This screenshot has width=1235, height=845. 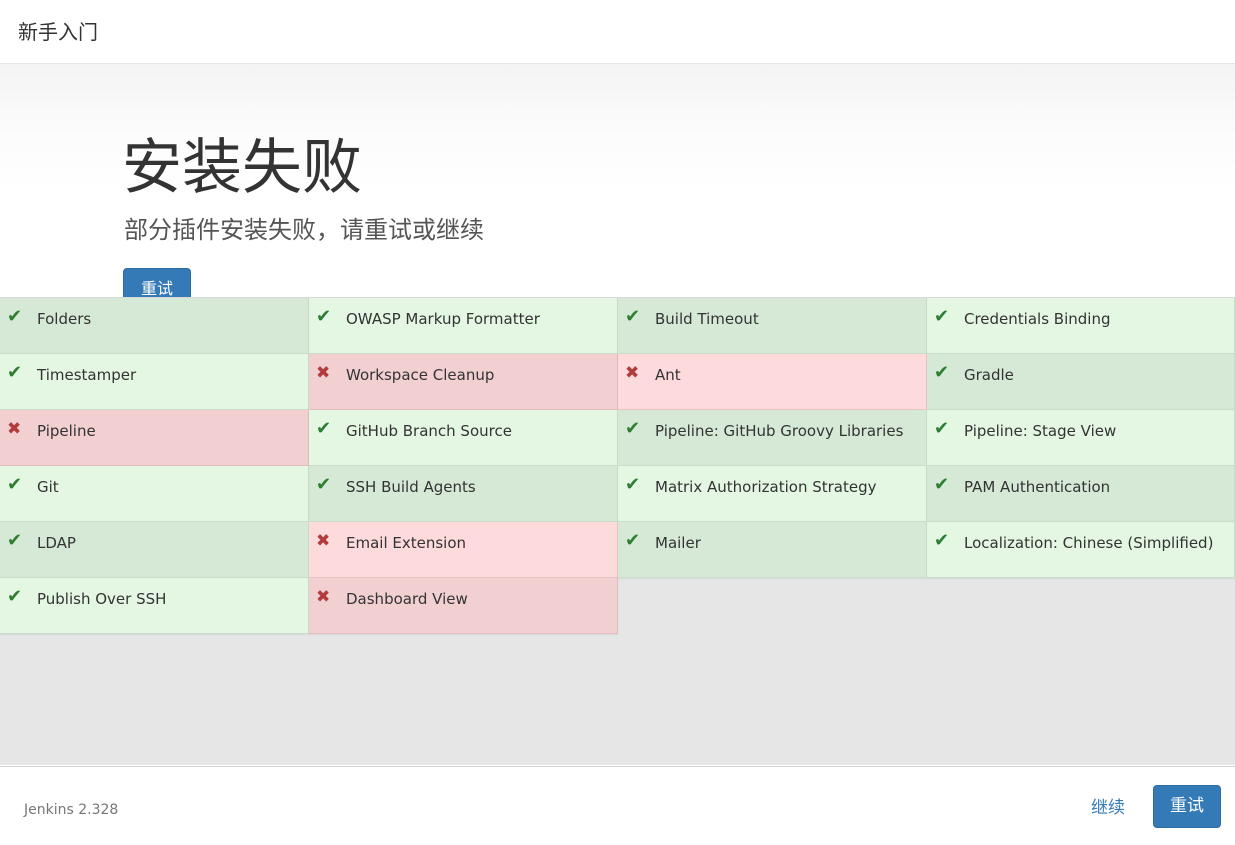 What do you see at coordinates (766, 487) in the screenshot?
I see `plugin-name: Matrix Authorization Strategy` at bounding box center [766, 487].